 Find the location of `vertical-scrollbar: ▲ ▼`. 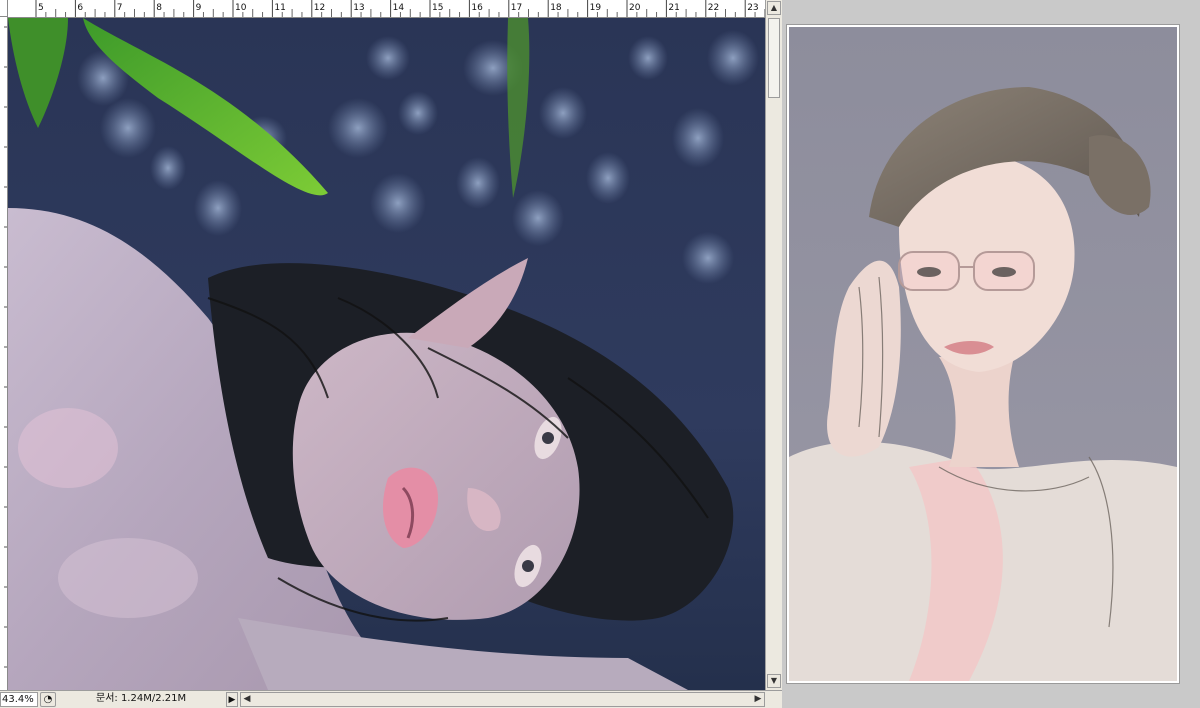

vertical-scrollbar: ▲ ▼ is located at coordinates (773, 345).